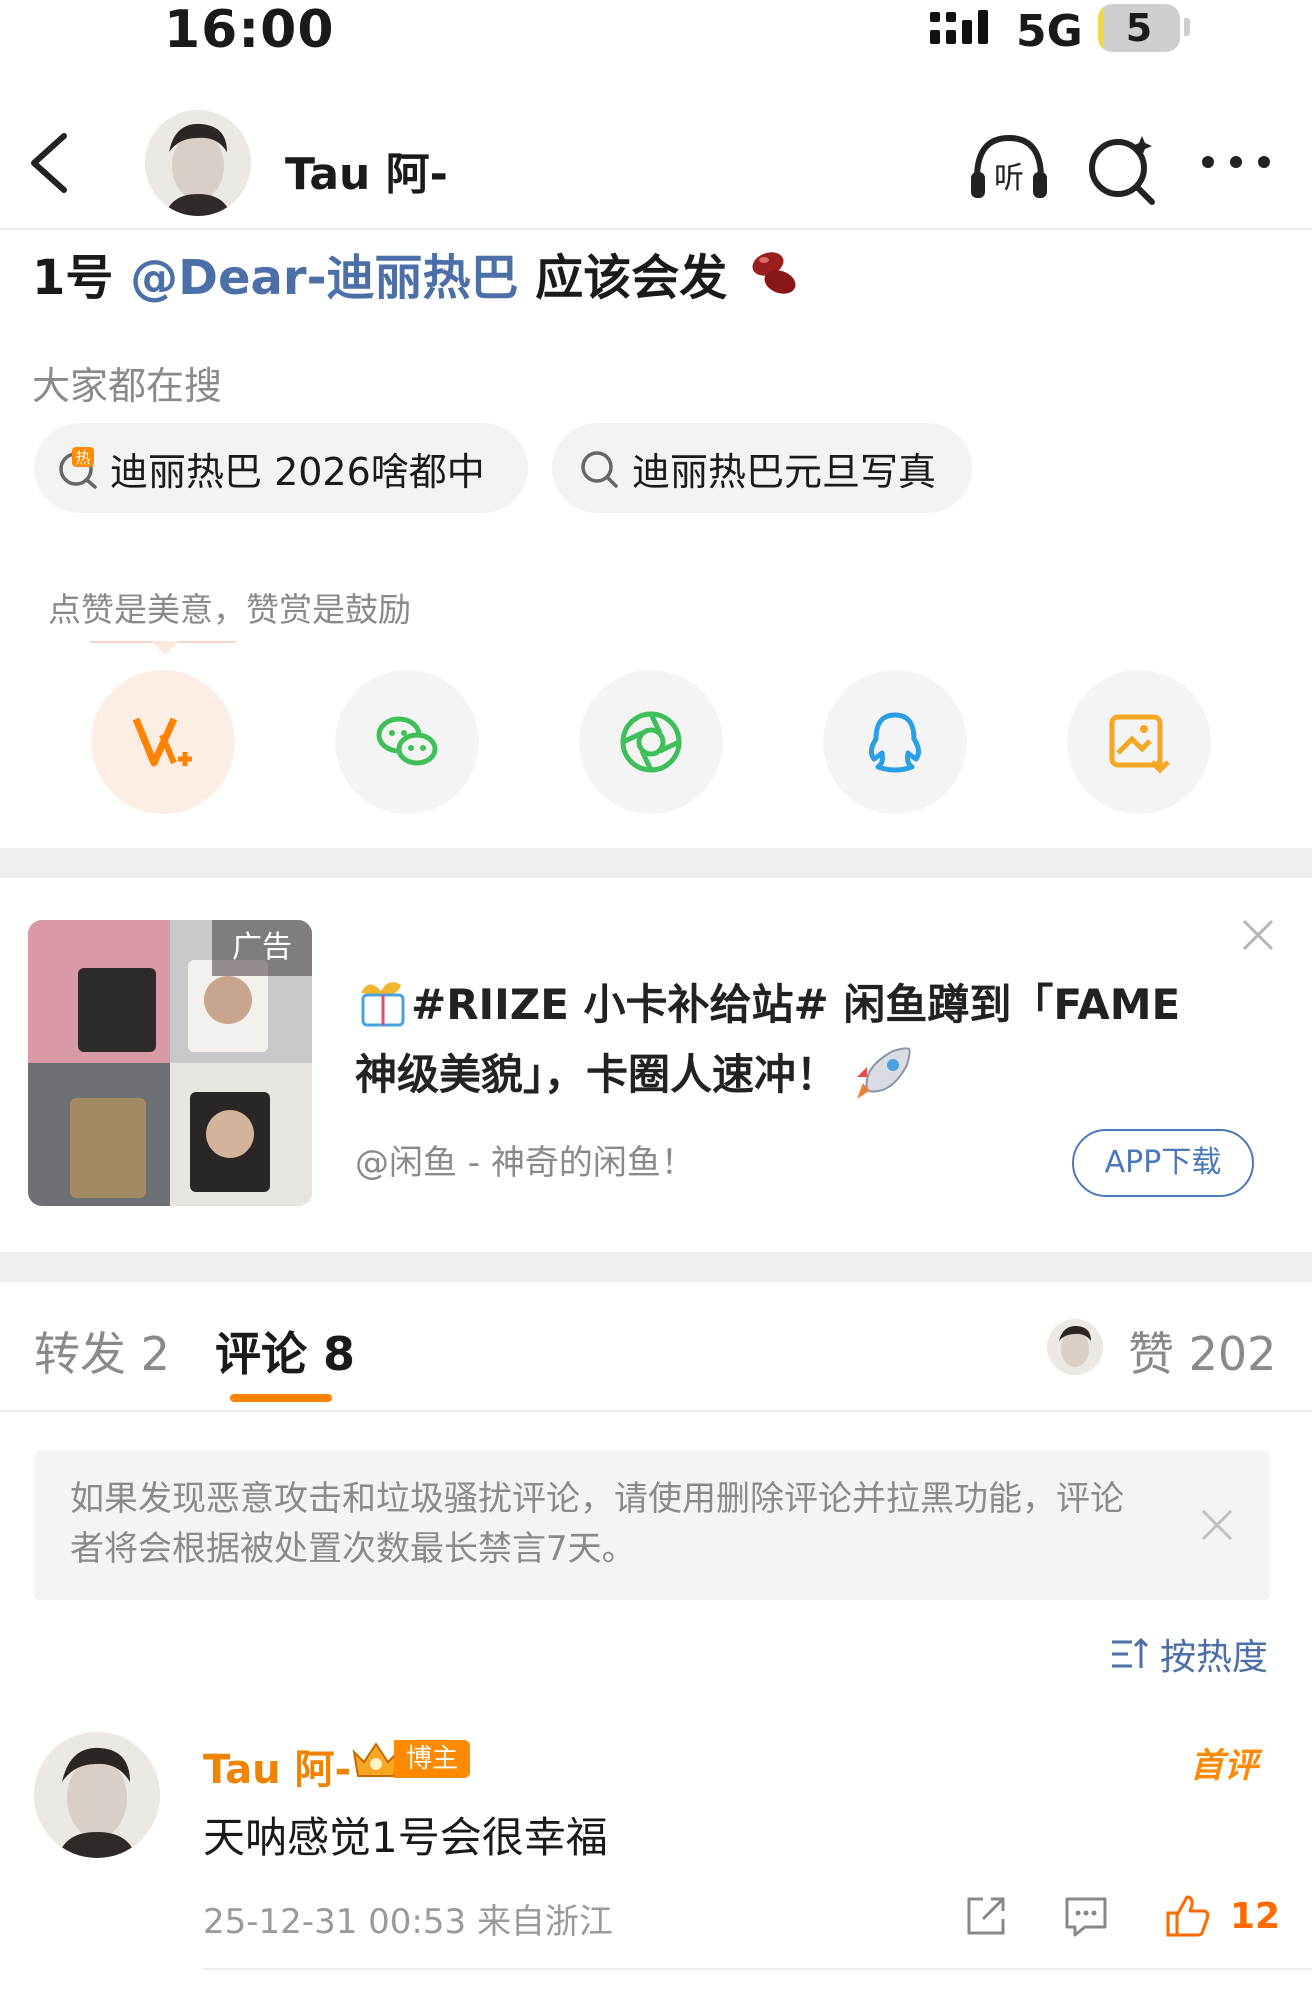 Image resolution: width=1312 pixels, height=1997 pixels. I want to click on post-prefix: 1号, so click(81, 278).